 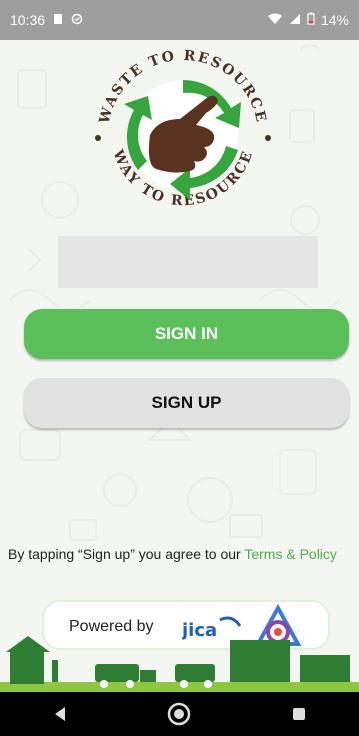 I want to click on status-time: 10:36, so click(x=28, y=20).